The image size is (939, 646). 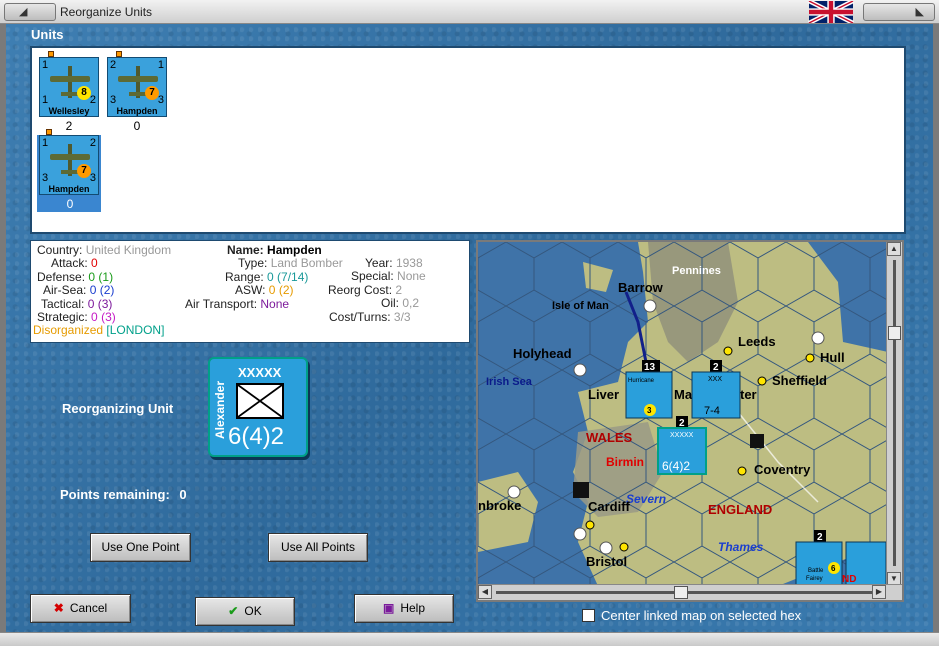 I want to click on cost-turns-label: Cost/Turns:, so click(x=360, y=316).